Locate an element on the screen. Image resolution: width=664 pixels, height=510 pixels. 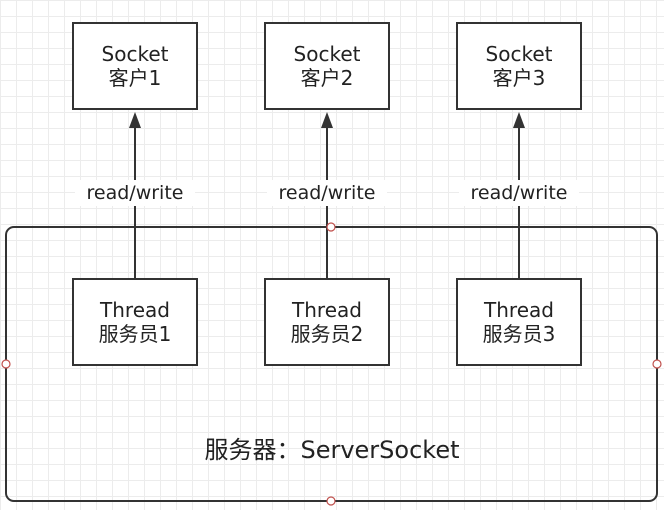
client-1-title: Socket is located at coordinates (135, 54).